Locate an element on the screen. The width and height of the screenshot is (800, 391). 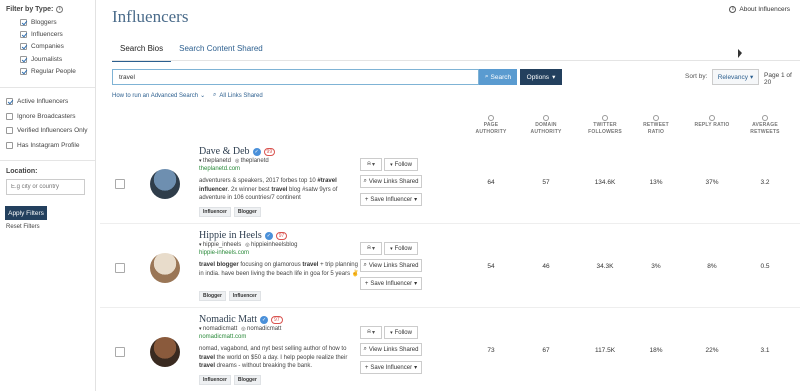
influencer-name-text: Dave & Deb is located at coordinates (224, 151).